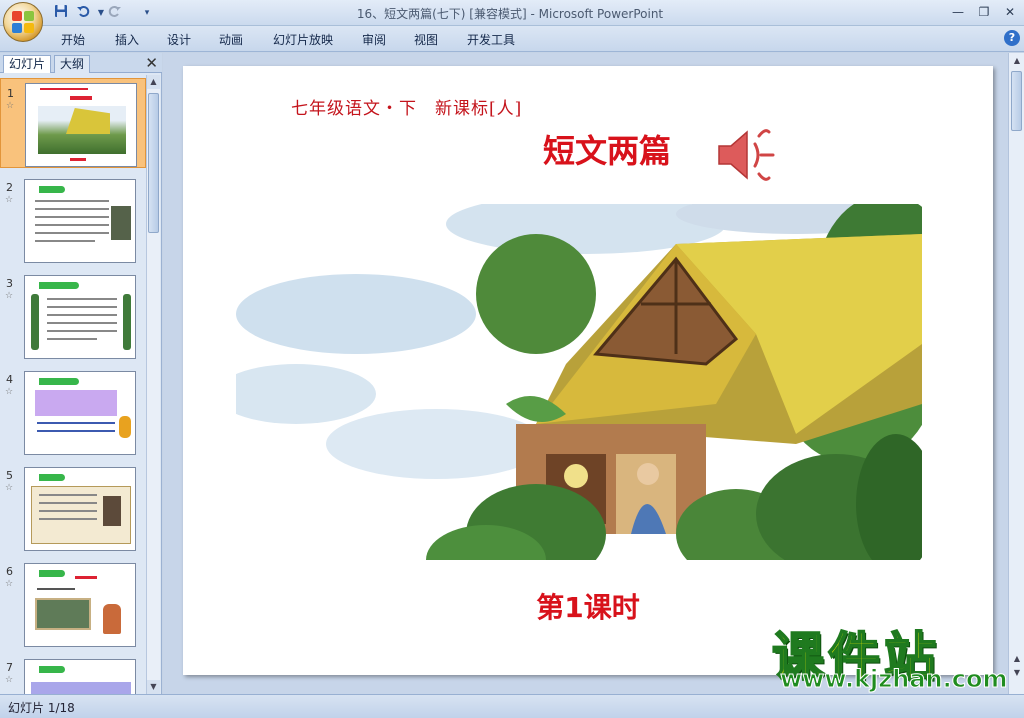  Describe the element at coordinates (893, 679) in the screenshot. I see `watermark-url: www.kjzhan.com` at that location.